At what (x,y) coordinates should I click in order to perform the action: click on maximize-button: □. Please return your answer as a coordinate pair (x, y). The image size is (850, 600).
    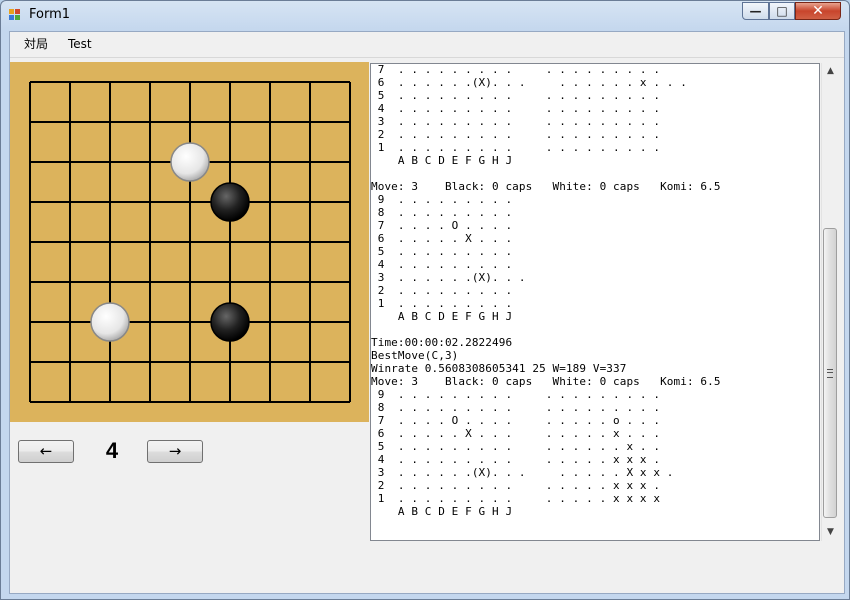
    Looking at the image, I should click on (782, 11).